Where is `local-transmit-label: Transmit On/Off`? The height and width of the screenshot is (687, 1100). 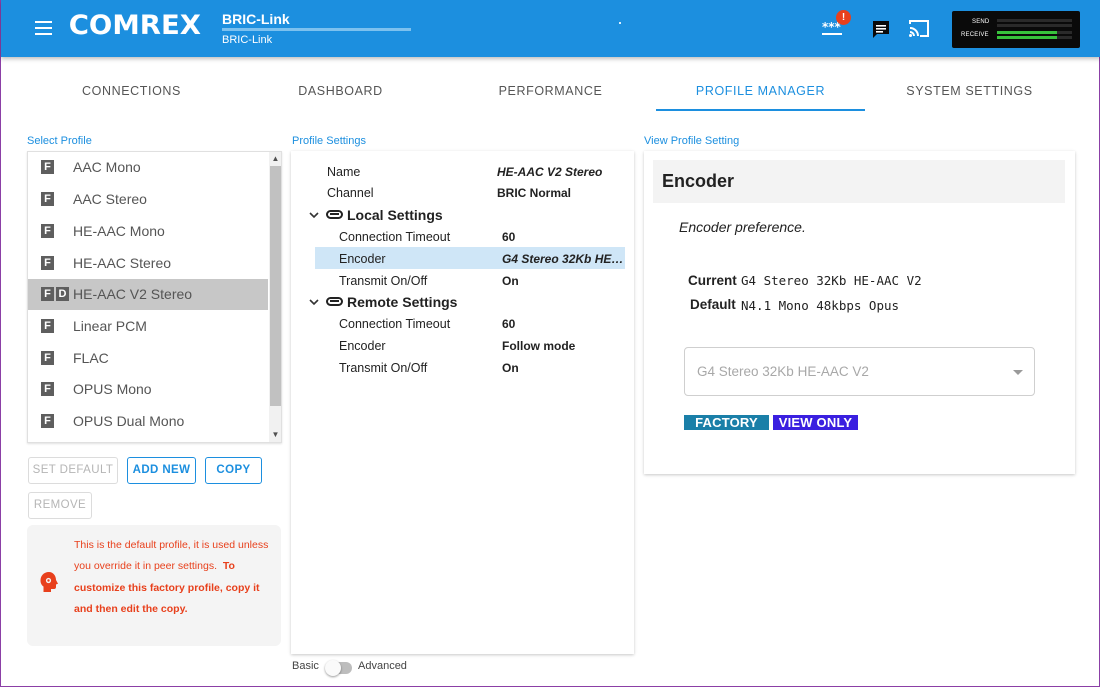
local-transmit-label: Transmit On/Off is located at coordinates (383, 281).